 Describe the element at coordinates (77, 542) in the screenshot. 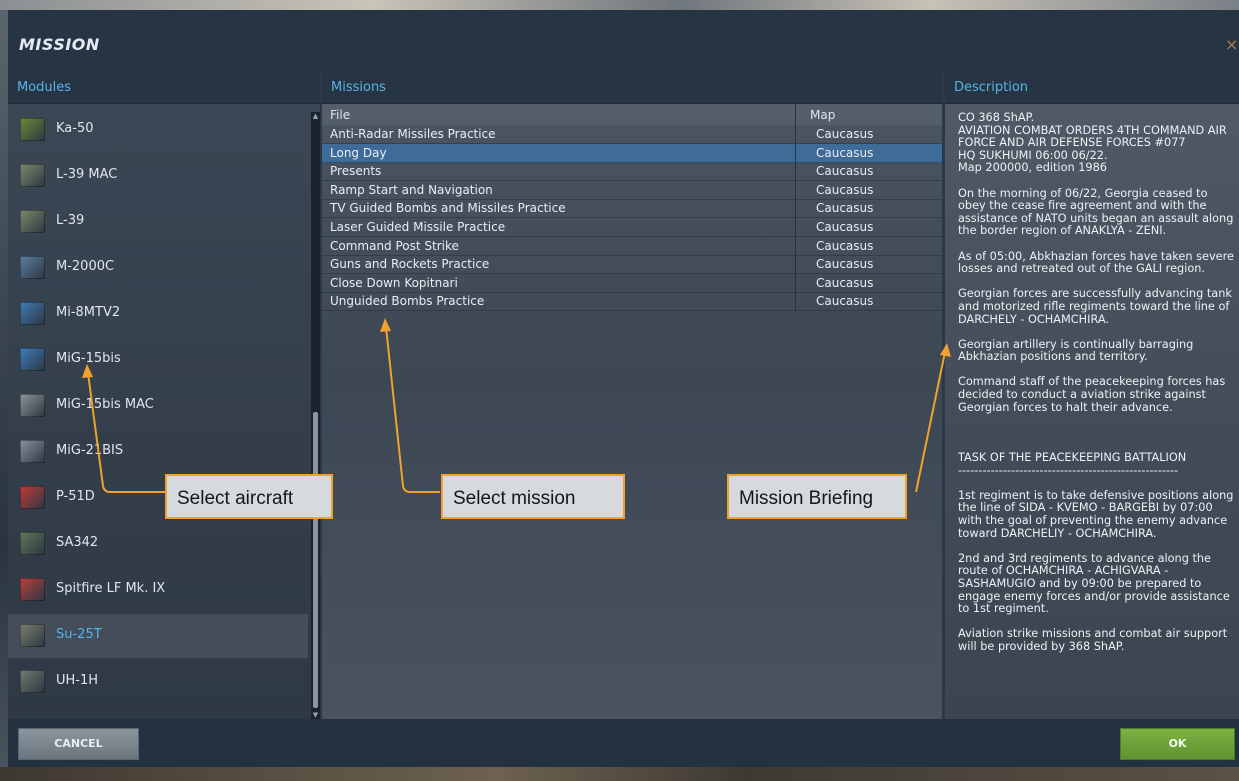

I see `module-label: SA342` at that location.